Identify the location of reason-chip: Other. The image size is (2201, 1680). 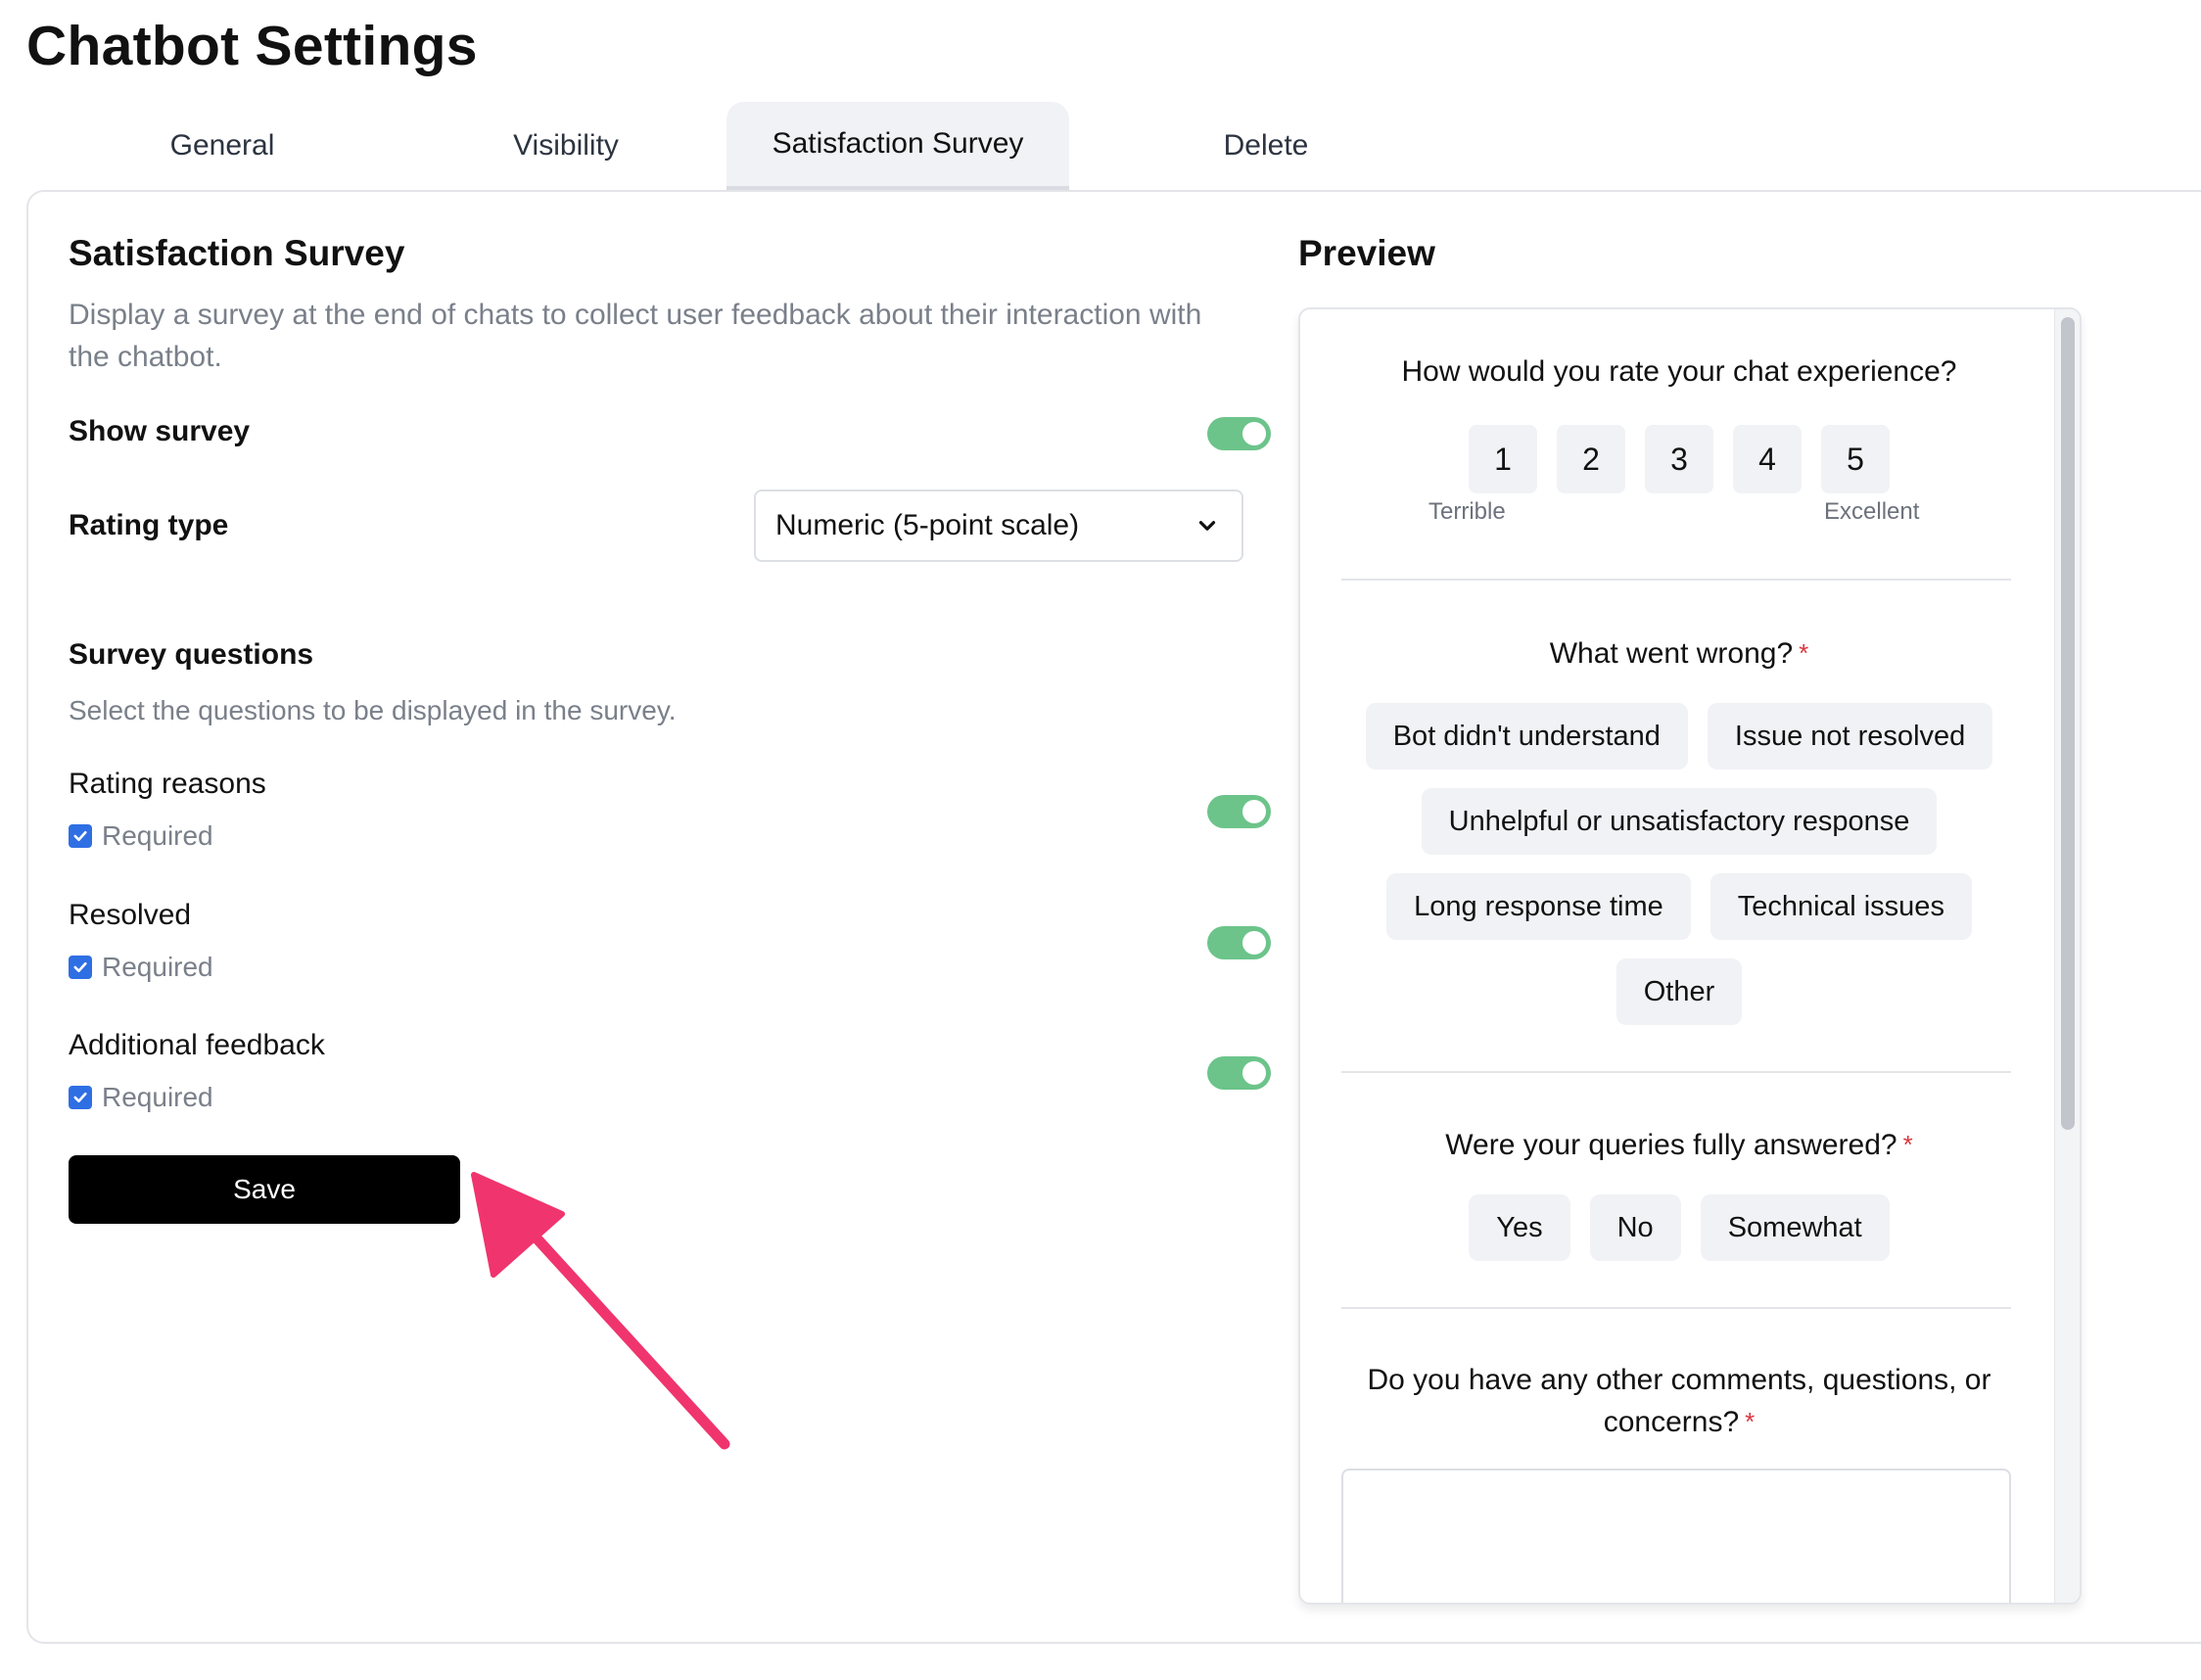
(1680, 991).